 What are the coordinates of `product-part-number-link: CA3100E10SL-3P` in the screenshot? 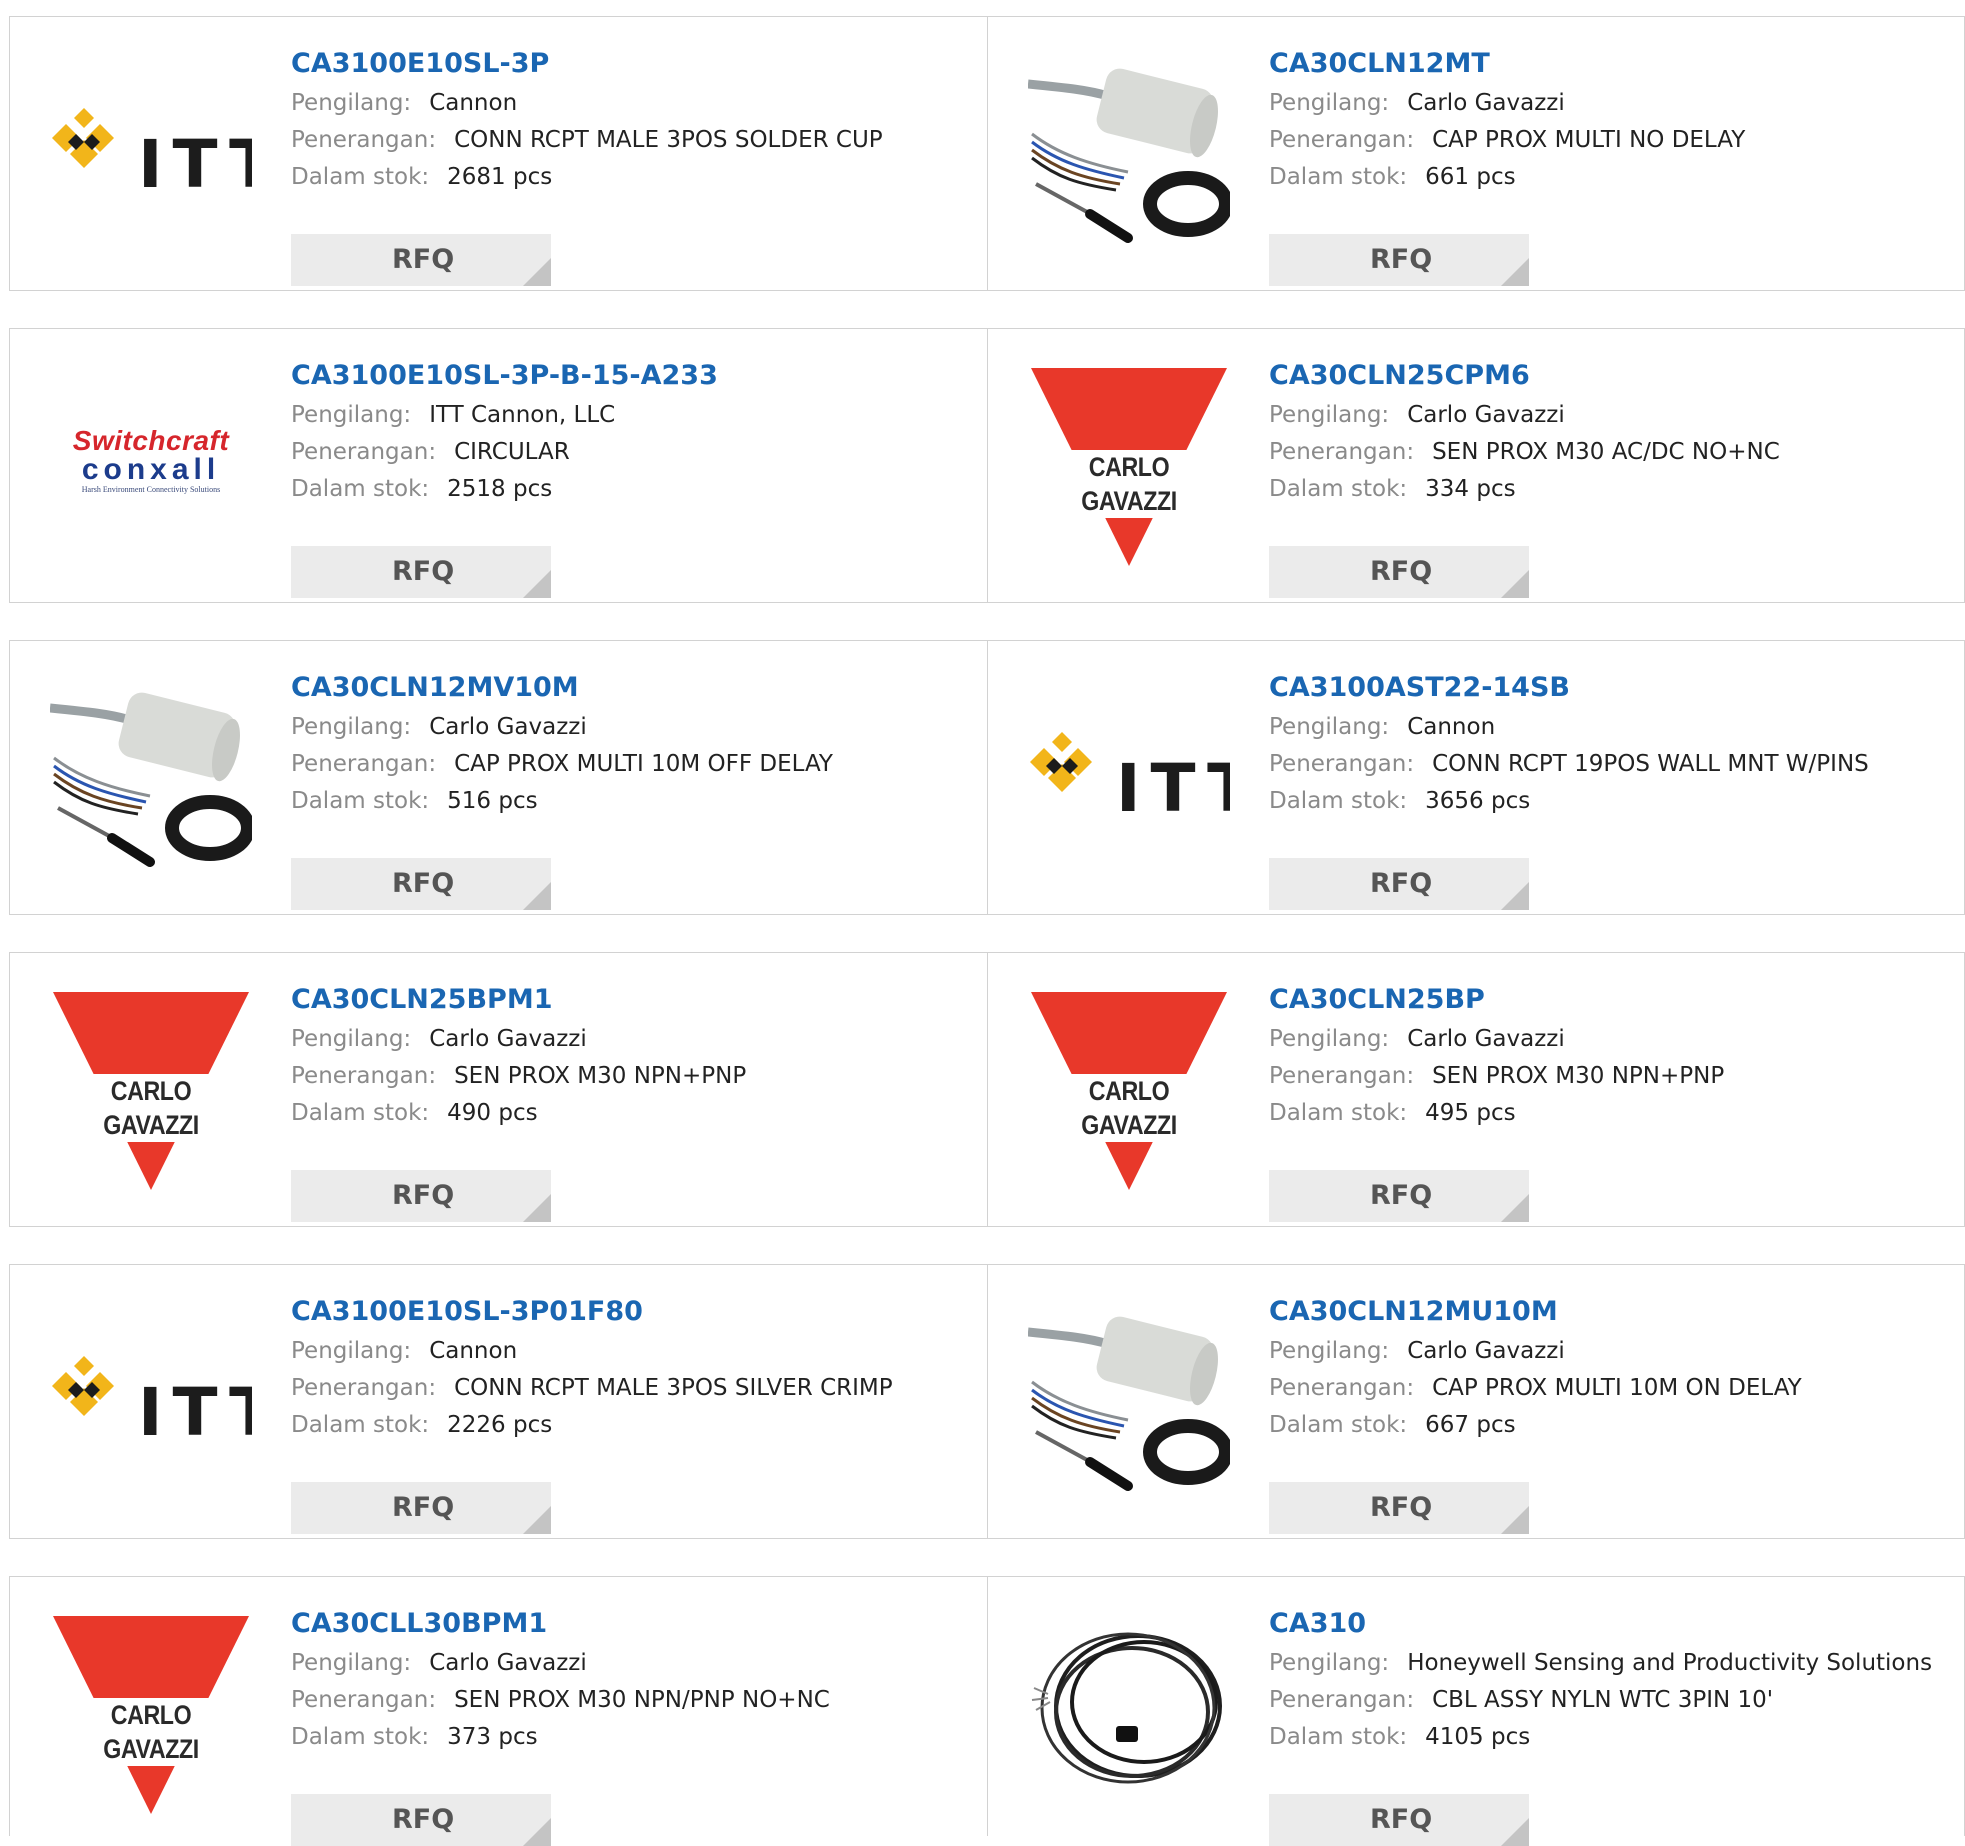 It's located at (634, 66).